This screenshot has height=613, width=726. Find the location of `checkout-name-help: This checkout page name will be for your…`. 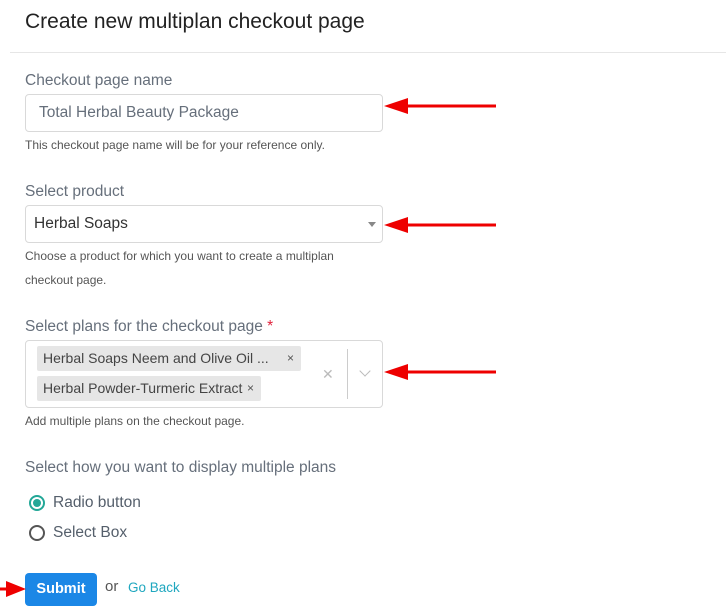

checkout-name-help: This checkout page name will be for your… is located at coordinates (175, 145).